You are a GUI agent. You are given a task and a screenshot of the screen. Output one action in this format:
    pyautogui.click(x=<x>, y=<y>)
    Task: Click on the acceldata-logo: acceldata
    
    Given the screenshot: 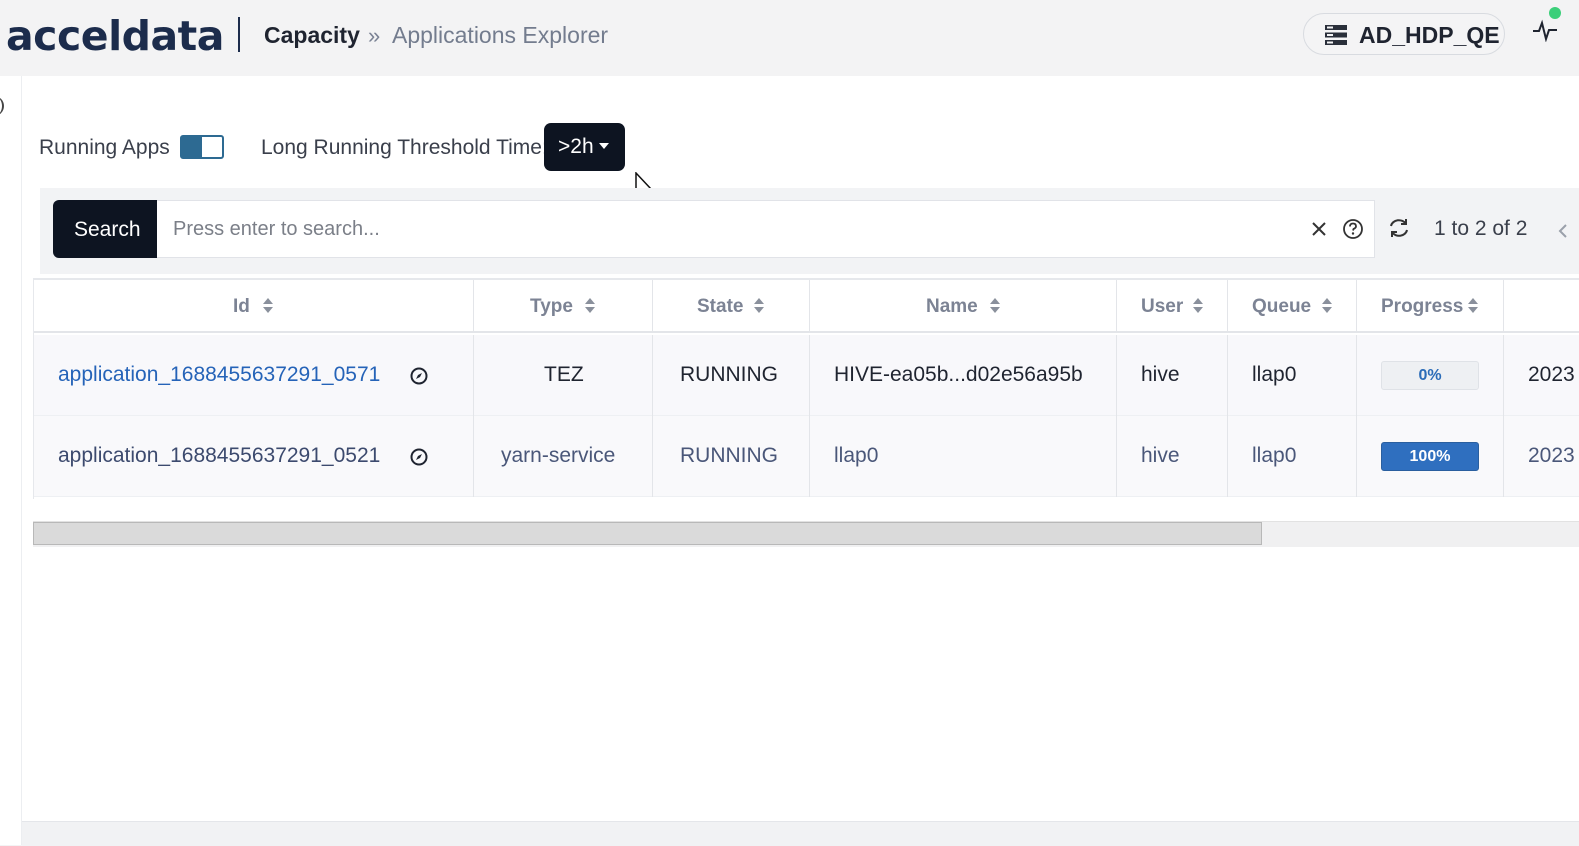 What is the action you would take?
    pyautogui.click(x=115, y=36)
    